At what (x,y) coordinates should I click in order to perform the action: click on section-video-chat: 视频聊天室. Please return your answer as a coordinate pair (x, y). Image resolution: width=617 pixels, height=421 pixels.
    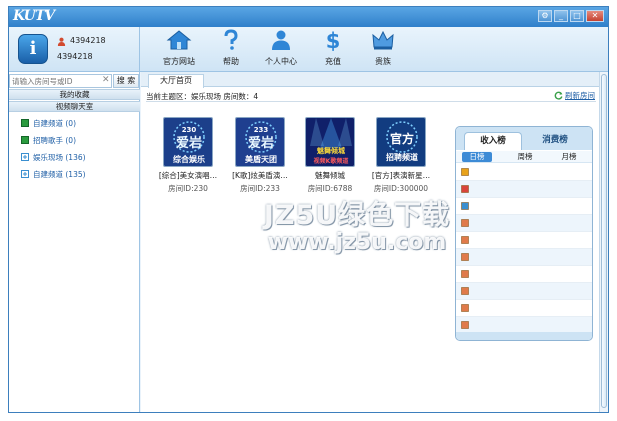
    Looking at the image, I should click on (74, 106).